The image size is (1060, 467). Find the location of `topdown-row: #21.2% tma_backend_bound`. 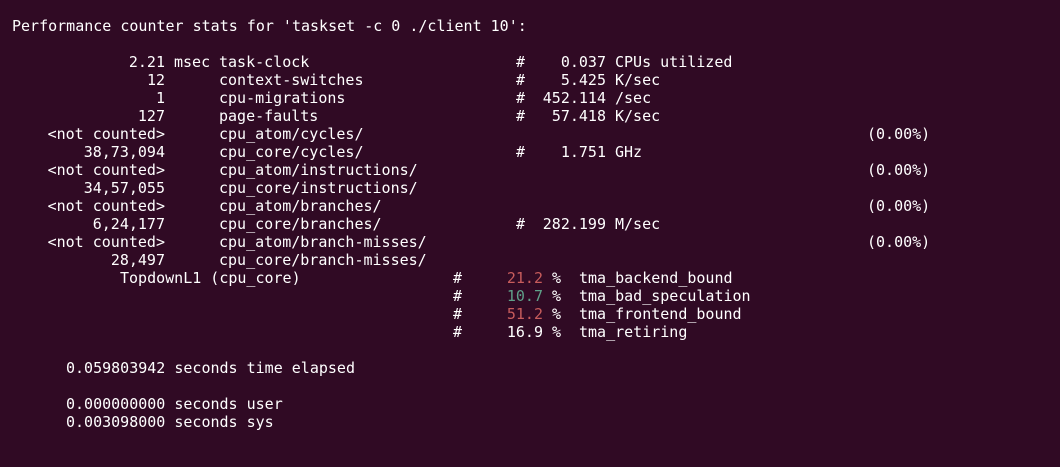

topdown-row: #21.2% tma_backend_bound is located at coordinates (530, 278).